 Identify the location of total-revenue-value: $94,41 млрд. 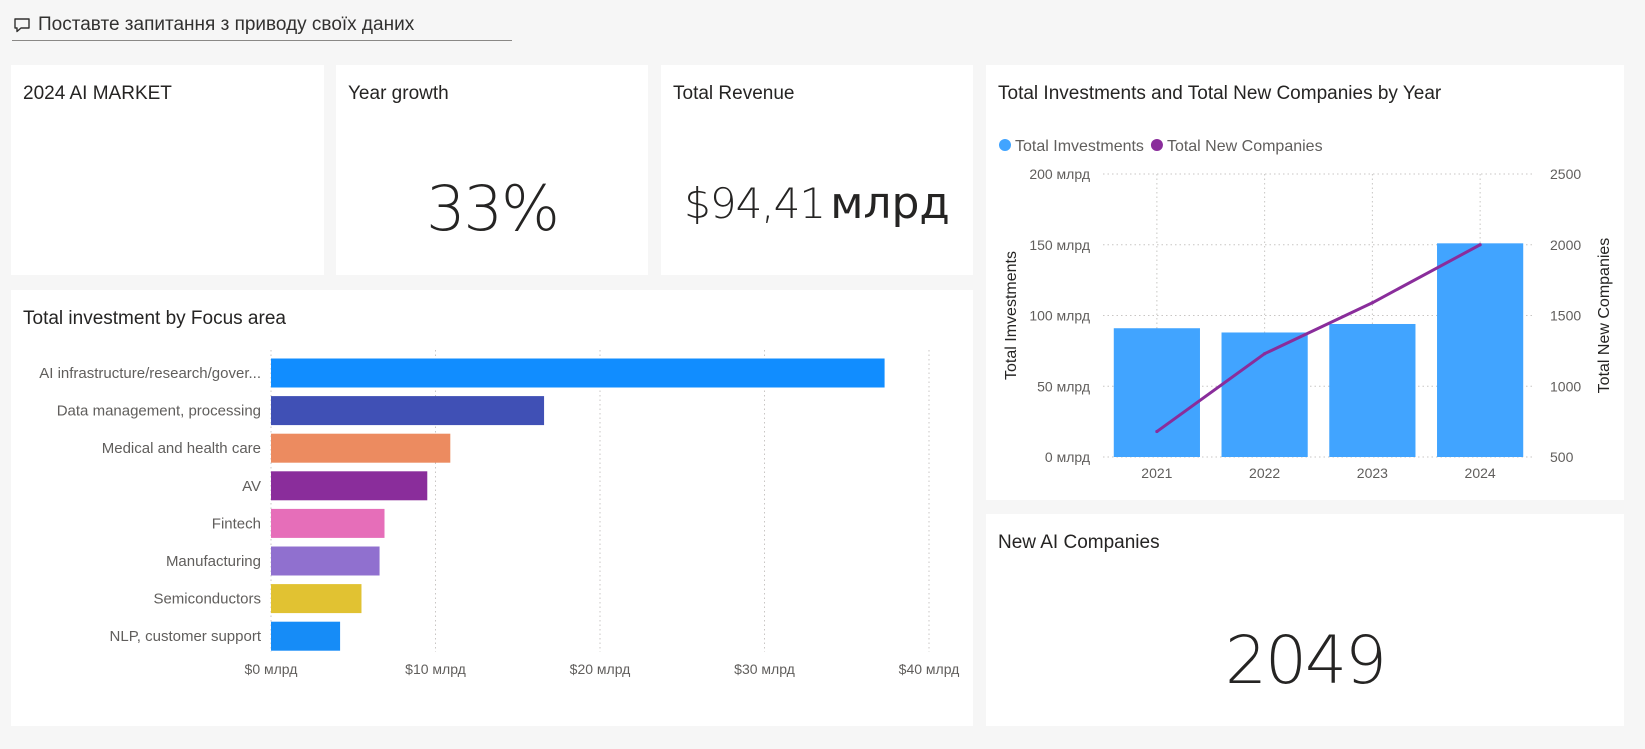
(817, 203).